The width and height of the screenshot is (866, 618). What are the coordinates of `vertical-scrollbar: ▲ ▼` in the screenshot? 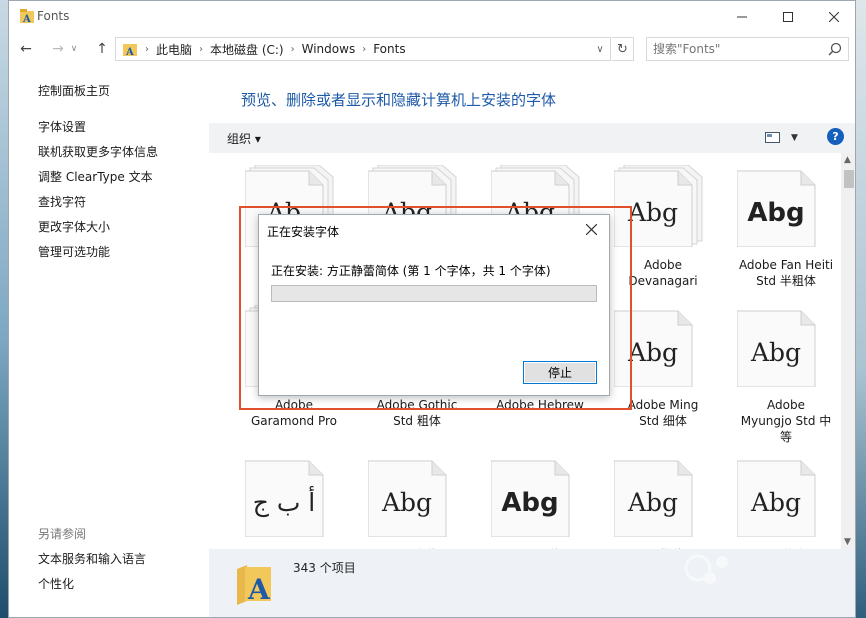 It's located at (848, 351).